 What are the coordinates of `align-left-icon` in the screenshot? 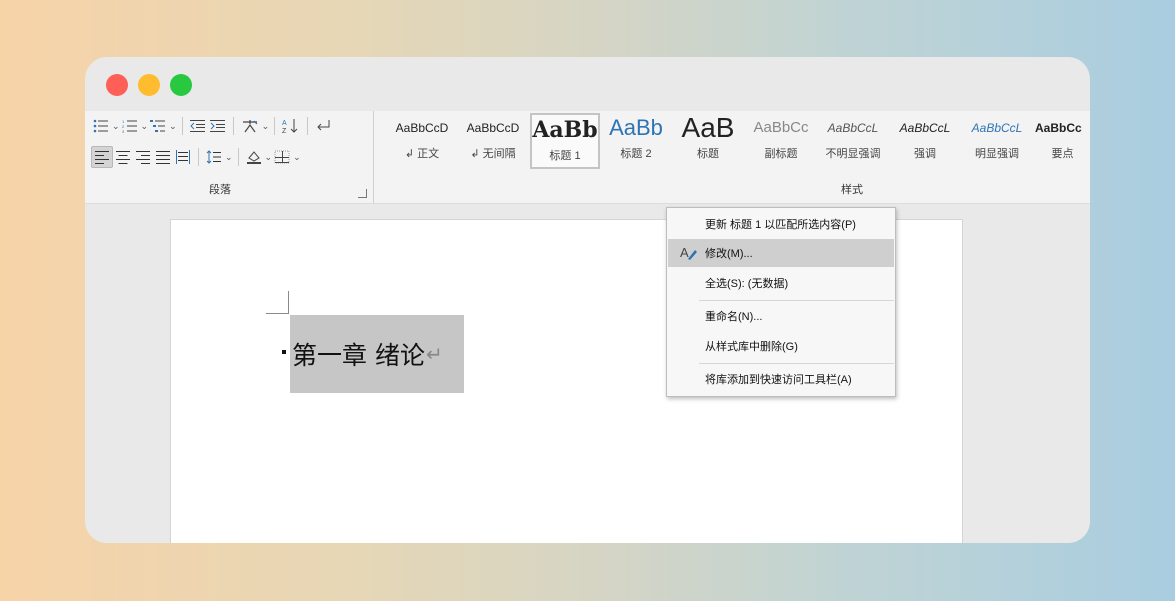 It's located at (102, 157).